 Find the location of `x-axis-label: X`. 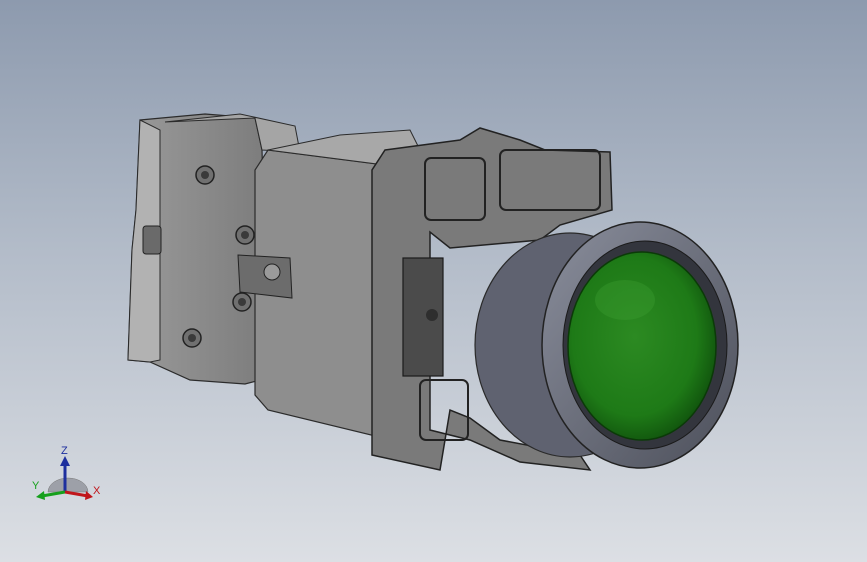

x-axis-label: X is located at coordinates (97, 491).